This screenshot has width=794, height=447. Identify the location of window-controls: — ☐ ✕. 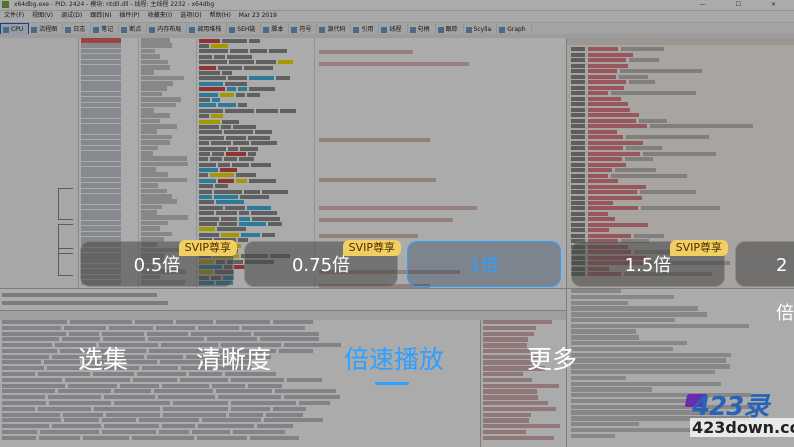
(745, 5).